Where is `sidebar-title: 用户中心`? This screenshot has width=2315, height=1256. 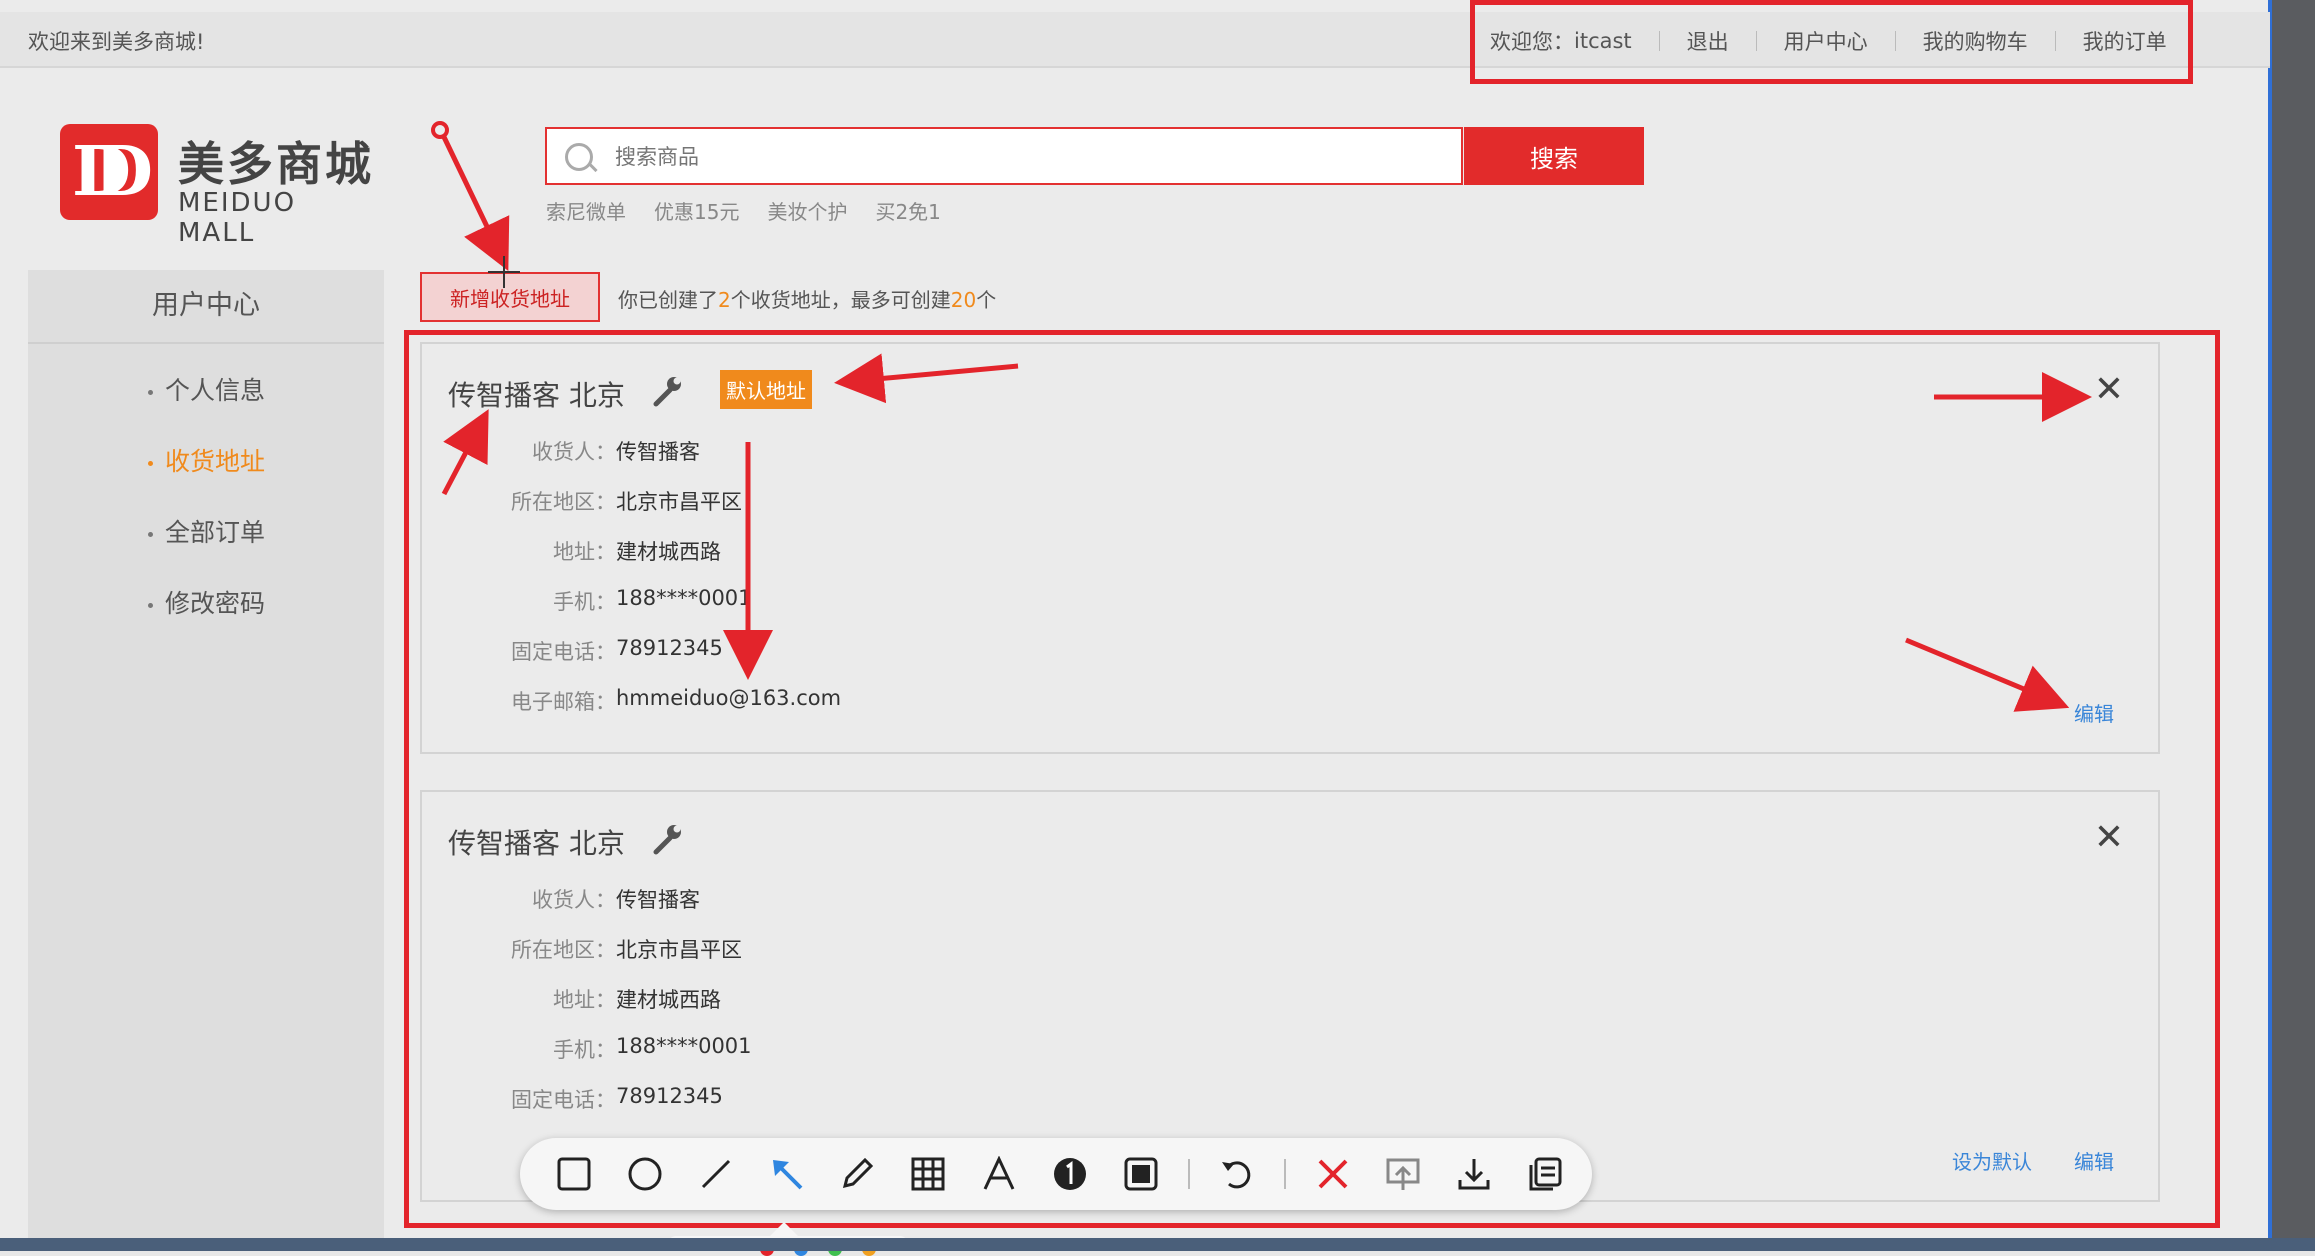 sidebar-title: 用户中心 is located at coordinates (206, 307).